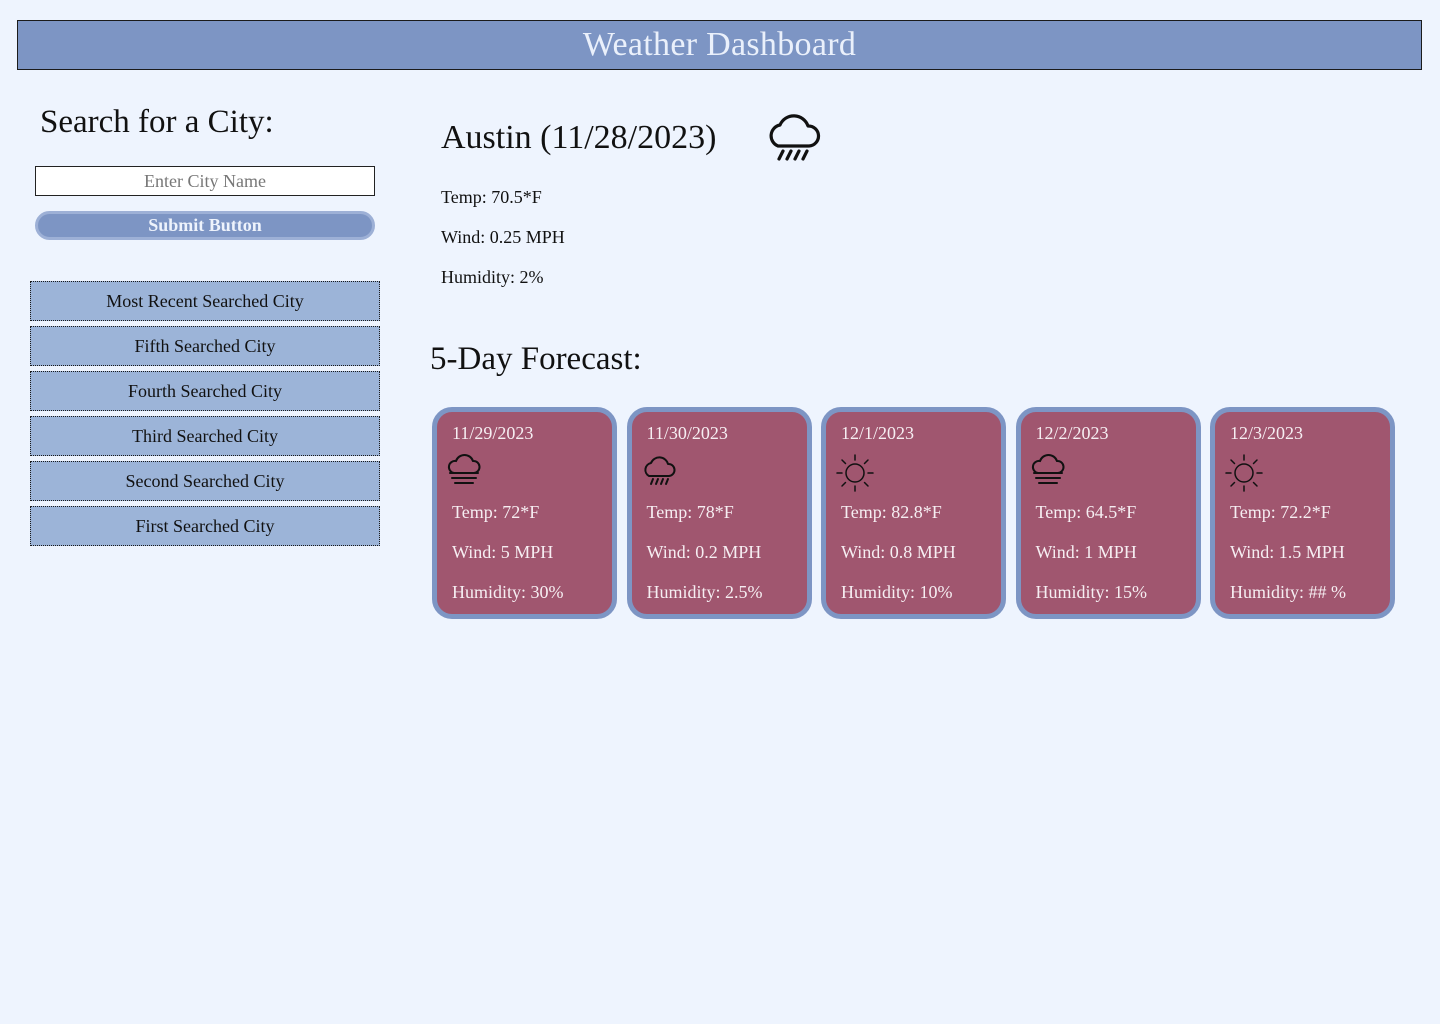 The image size is (1440, 1024). I want to click on forecast-temp: Temp: 78*F, so click(690, 512).